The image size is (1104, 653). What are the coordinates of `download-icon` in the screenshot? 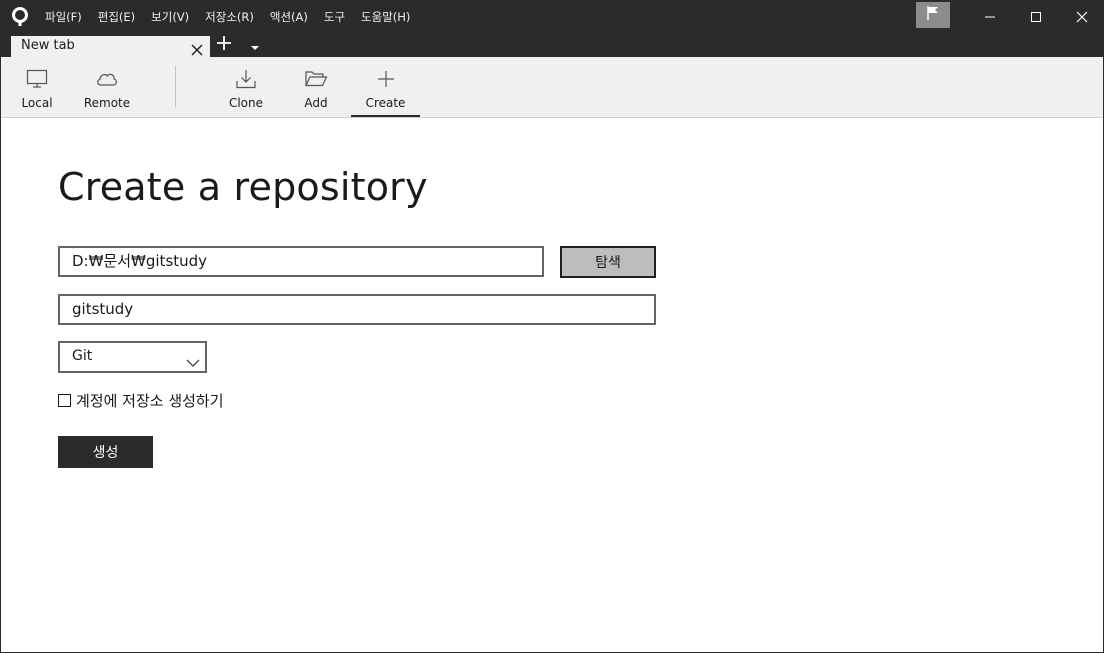 It's located at (246, 79).